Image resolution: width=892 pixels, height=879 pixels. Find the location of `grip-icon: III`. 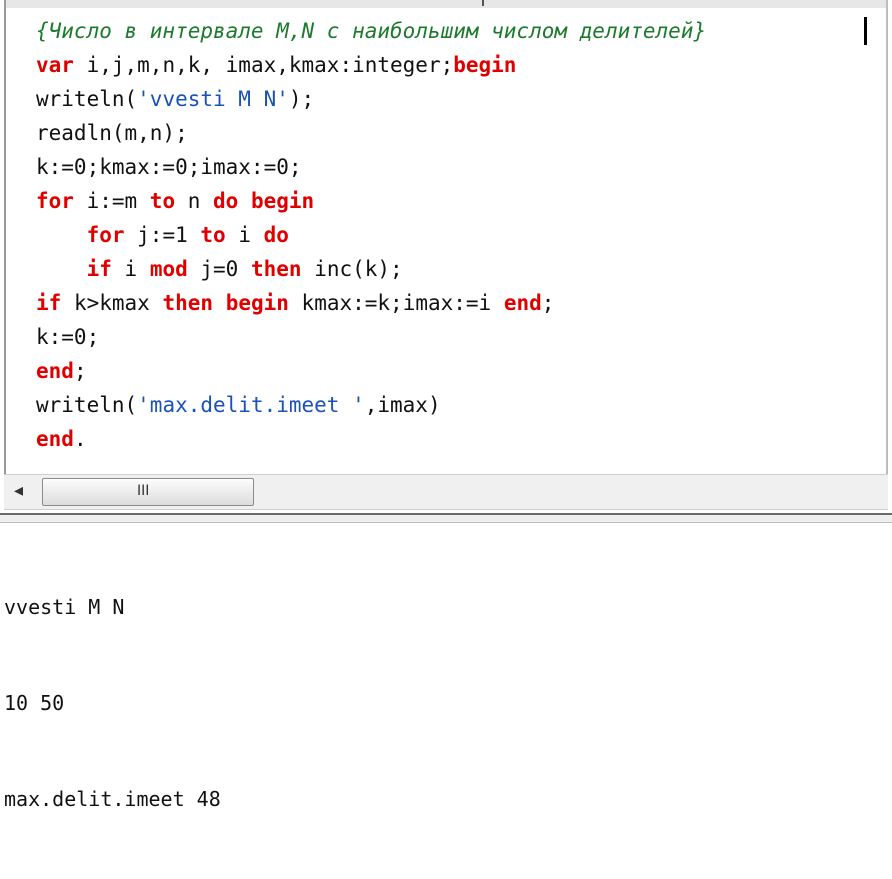

grip-icon: III is located at coordinates (143, 491).